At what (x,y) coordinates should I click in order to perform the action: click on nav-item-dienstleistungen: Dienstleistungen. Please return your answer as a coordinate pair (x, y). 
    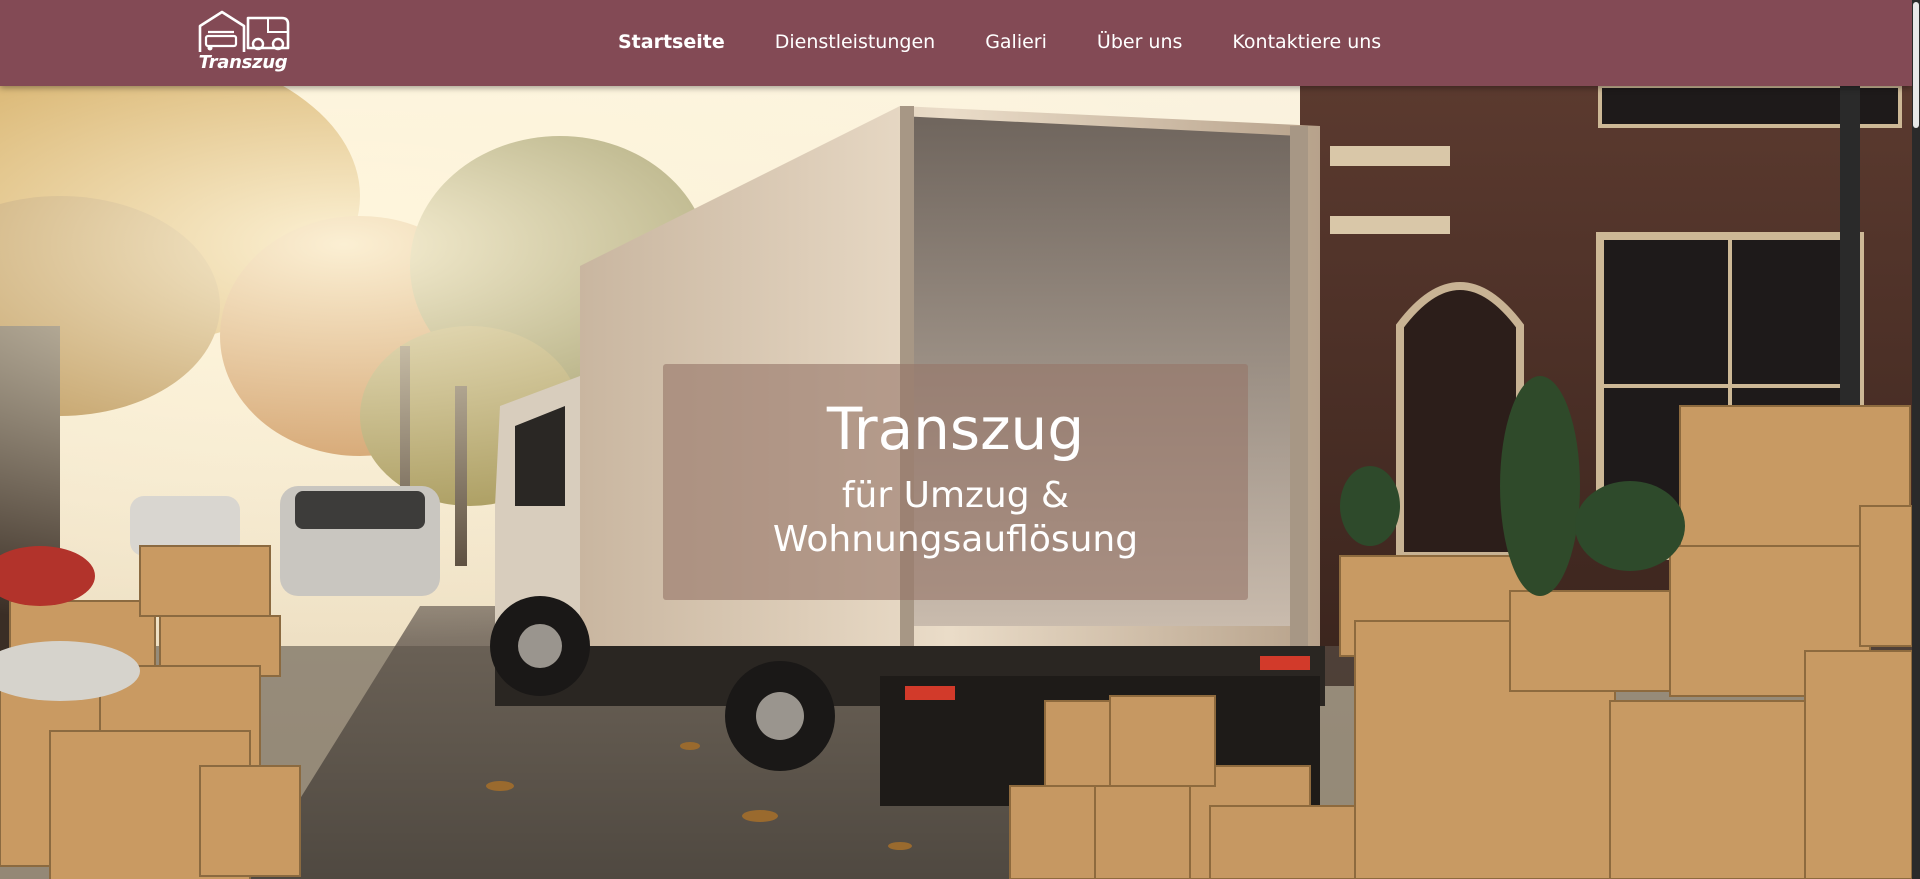
    Looking at the image, I should click on (855, 43).